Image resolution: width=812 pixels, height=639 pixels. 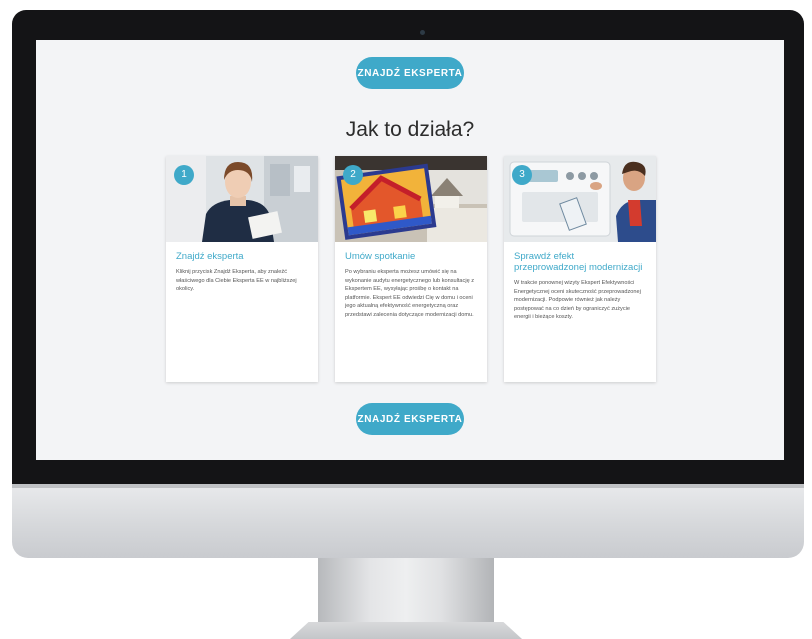 I want to click on step-number-badge: 2, so click(x=353, y=175).